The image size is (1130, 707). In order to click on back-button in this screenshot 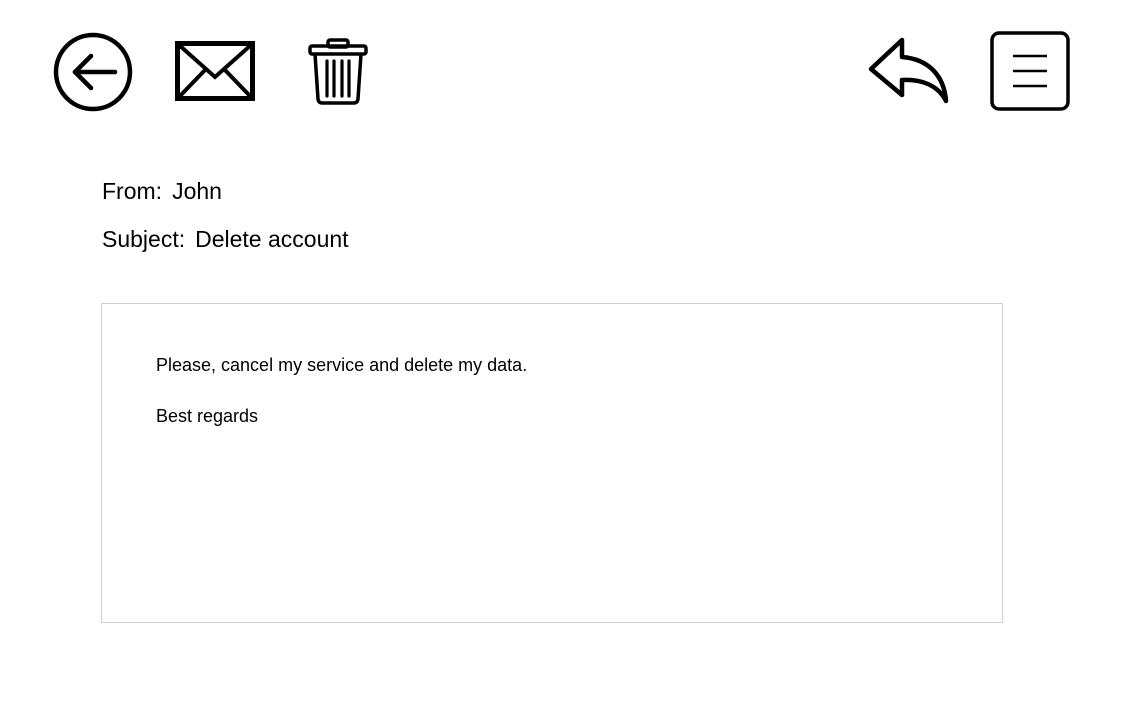, I will do `click(93, 72)`.